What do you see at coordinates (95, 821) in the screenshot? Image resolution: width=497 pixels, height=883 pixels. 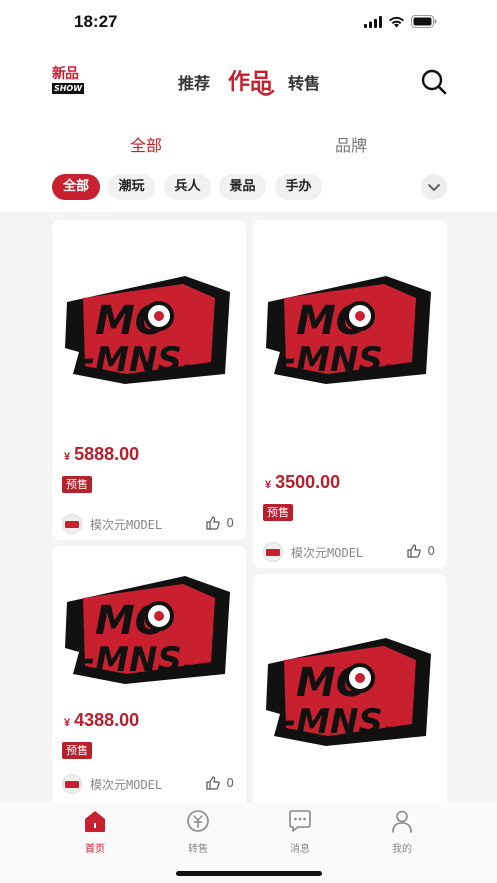 I see `home-icon` at bounding box center [95, 821].